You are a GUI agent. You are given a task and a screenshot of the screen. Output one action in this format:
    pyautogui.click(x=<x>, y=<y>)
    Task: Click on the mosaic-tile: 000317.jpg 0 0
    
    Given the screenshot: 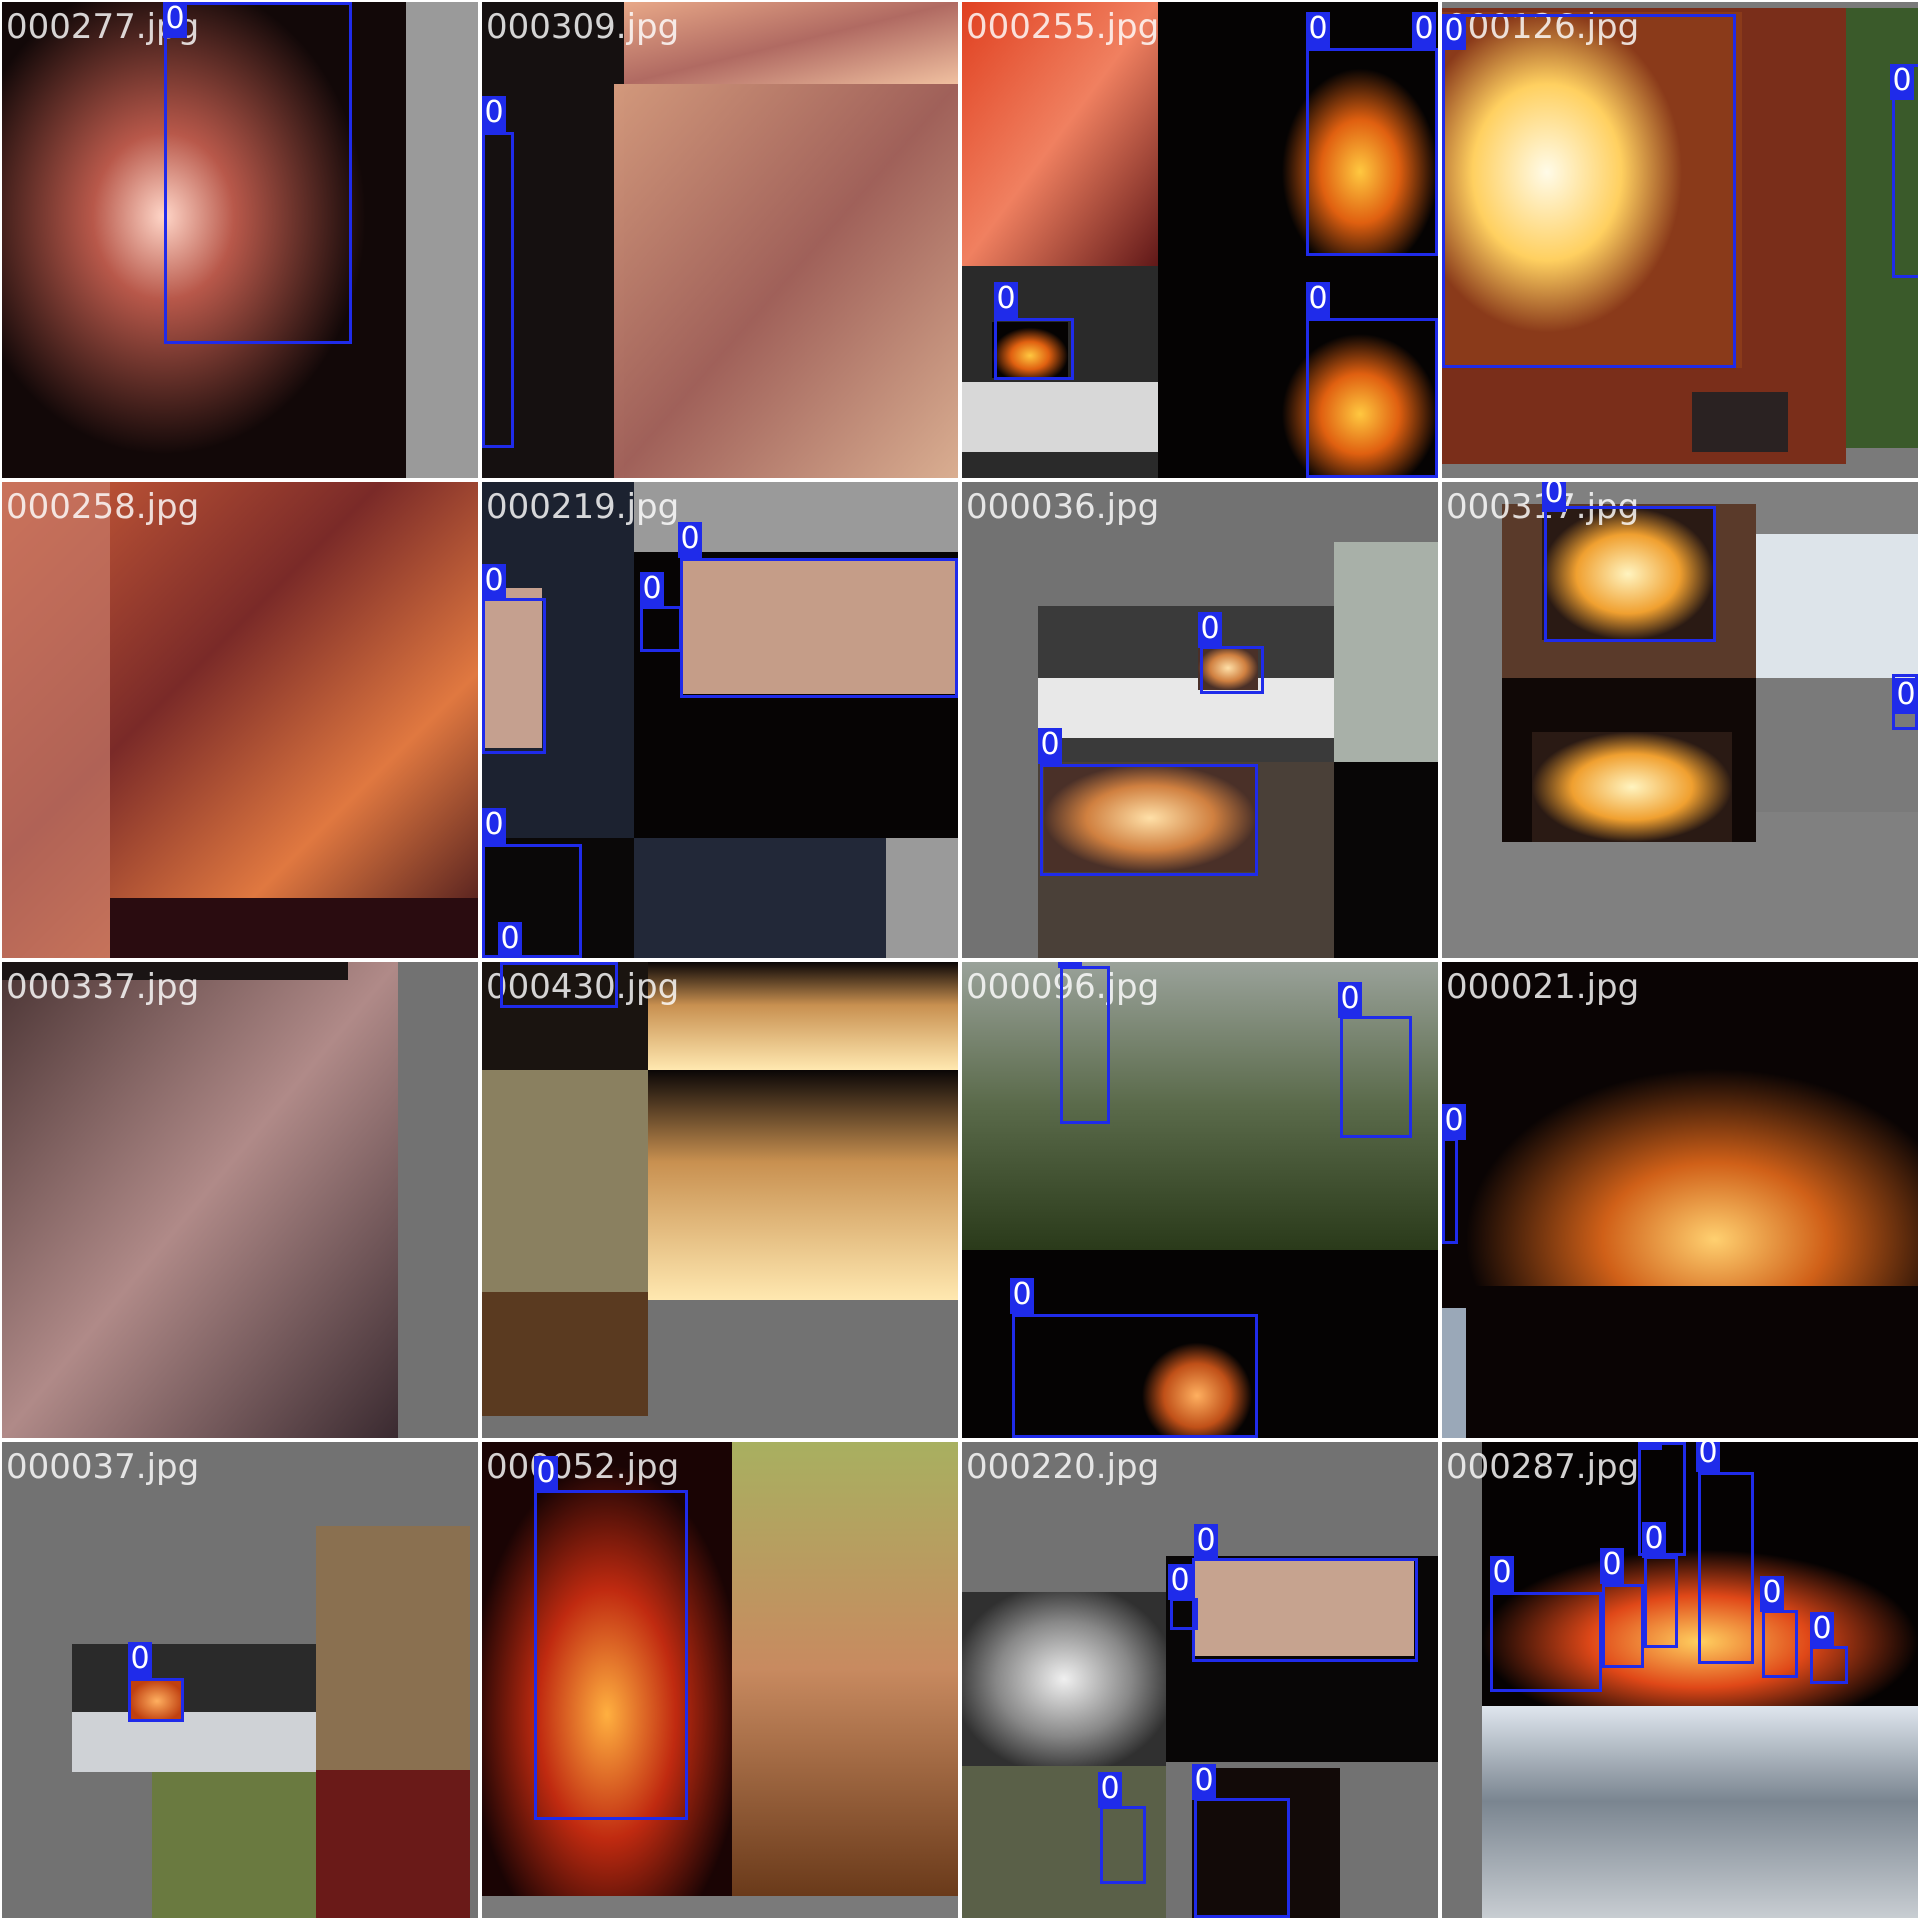 What is the action you would take?
    pyautogui.click(x=1680, y=720)
    